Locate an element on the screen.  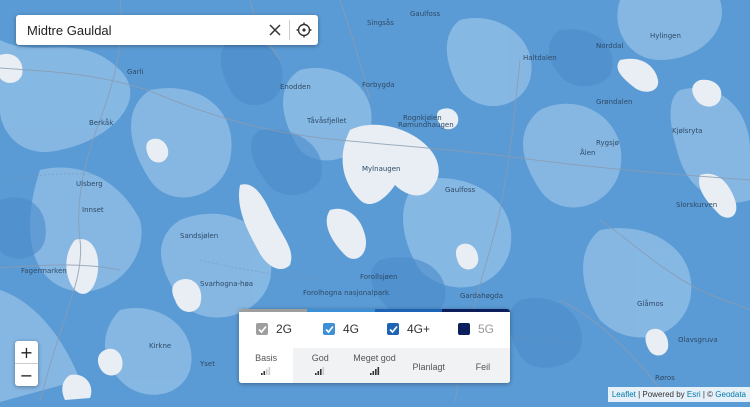
quality-tab-god: God is located at coordinates (320, 365).